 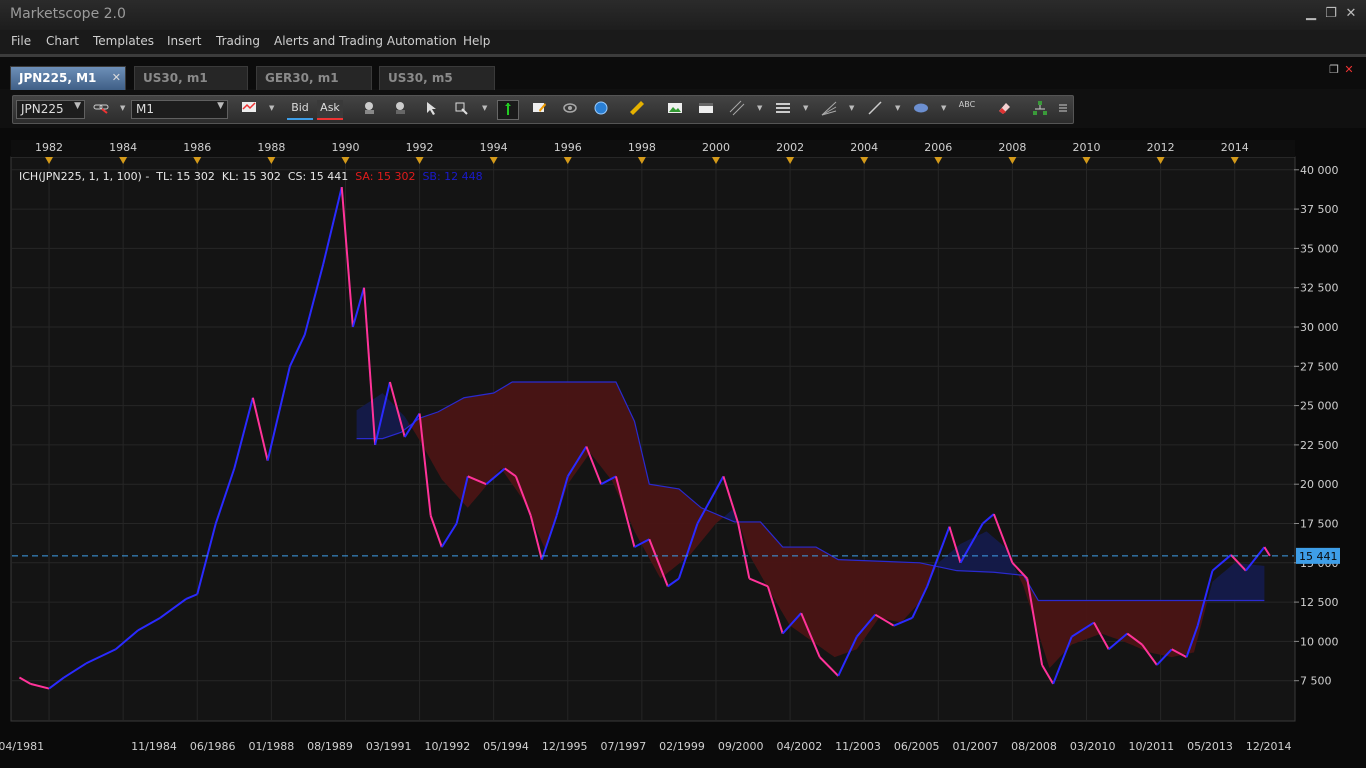 What do you see at coordinates (539, 109) in the screenshot?
I see `marker-icon` at bounding box center [539, 109].